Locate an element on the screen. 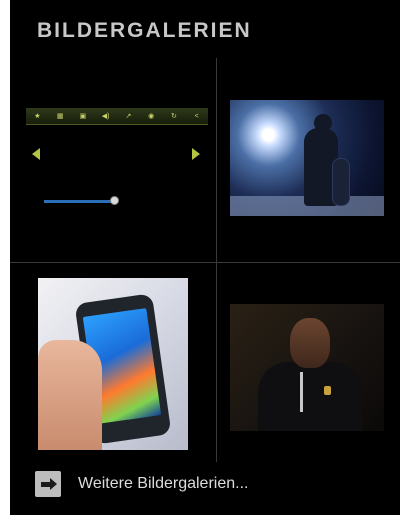 The height and width of the screenshot is (515, 406). next-arrow-icon is located at coordinates (196, 154).